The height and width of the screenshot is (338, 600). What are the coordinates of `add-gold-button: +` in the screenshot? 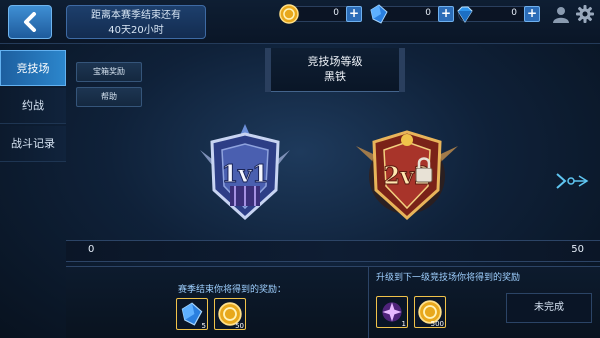 It's located at (354, 14).